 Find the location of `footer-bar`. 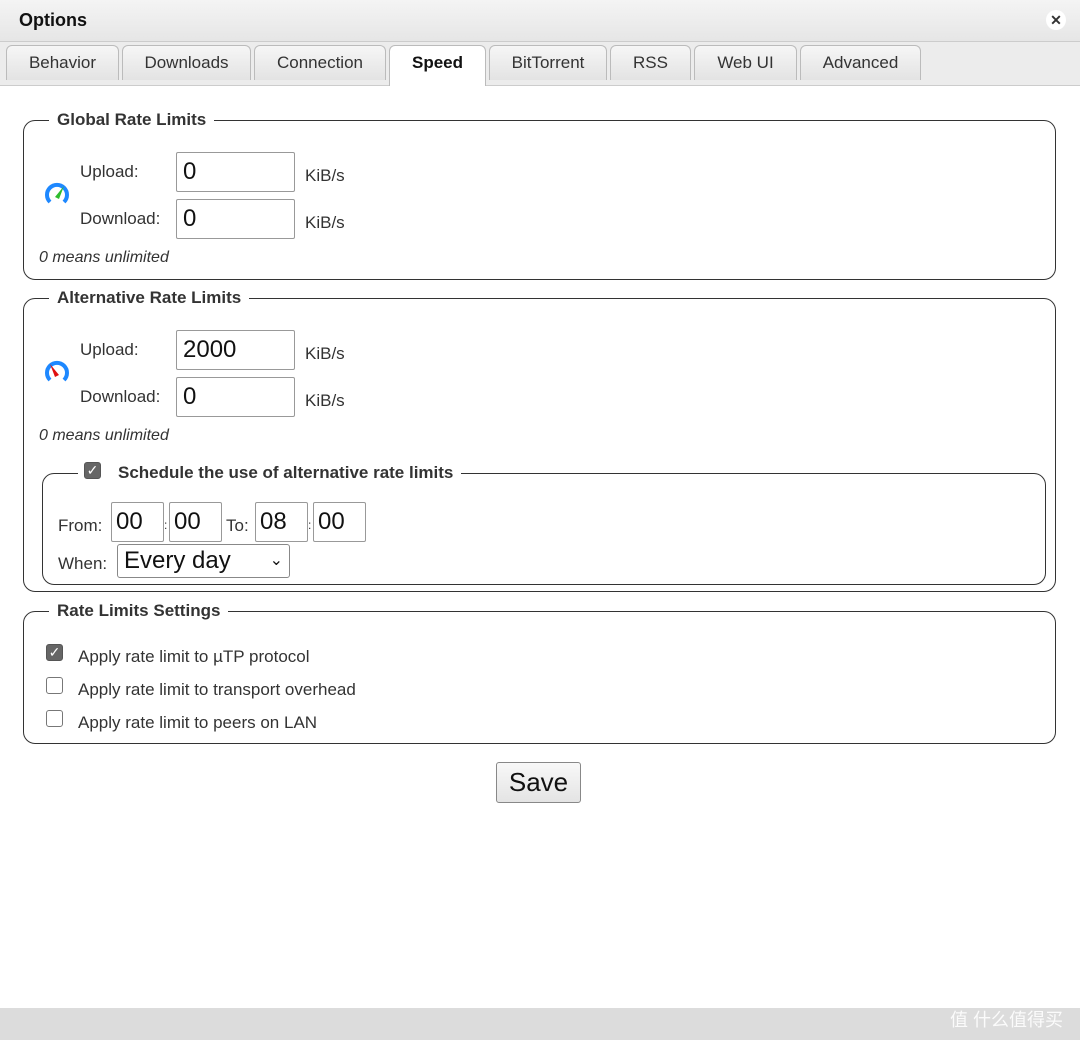

footer-bar is located at coordinates (540, 1024).